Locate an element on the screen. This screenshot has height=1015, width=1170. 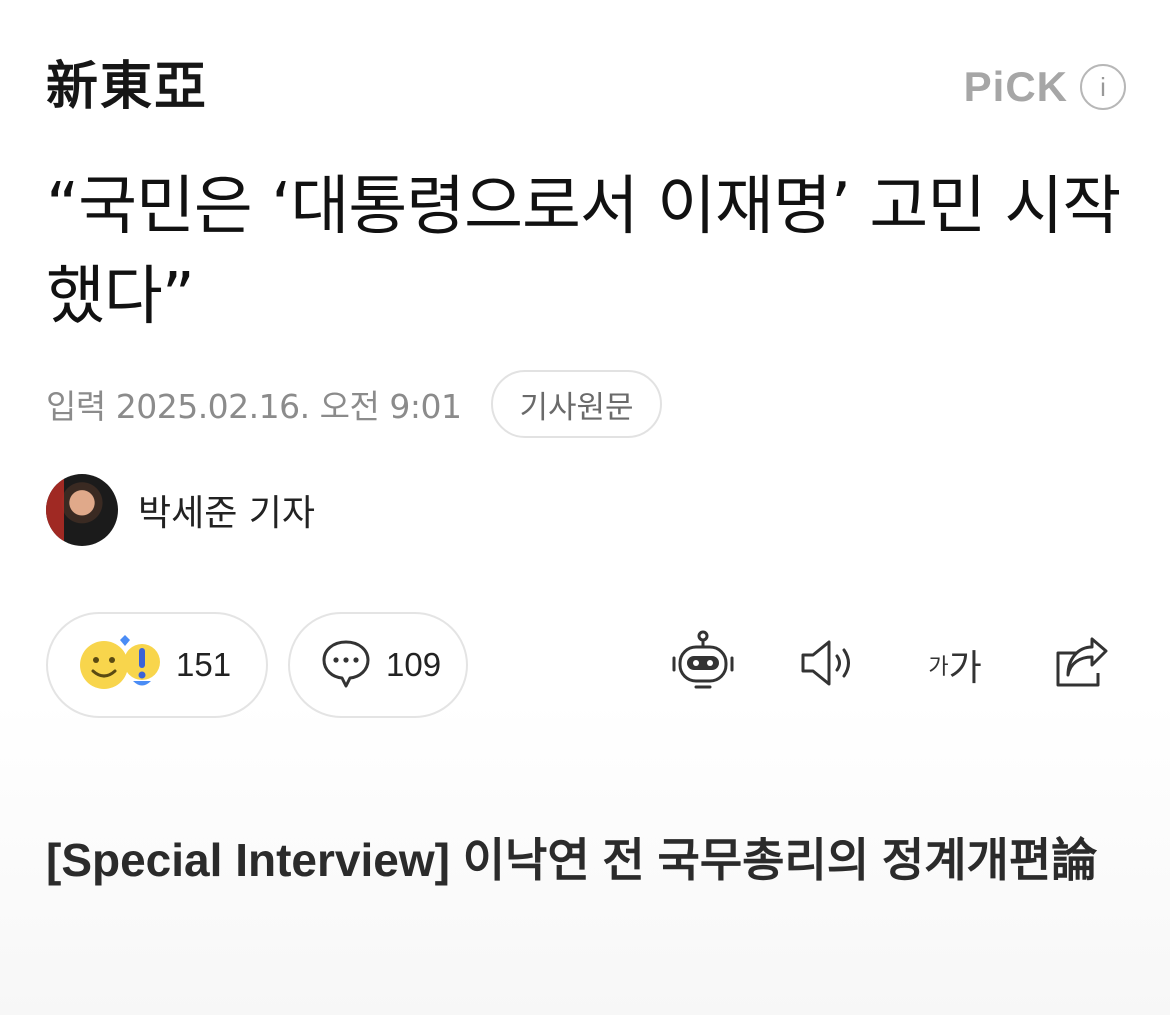
article-meta: 입력 2025.02.16. 오전 9:01 기사원문 is located at coordinates (354, 404).